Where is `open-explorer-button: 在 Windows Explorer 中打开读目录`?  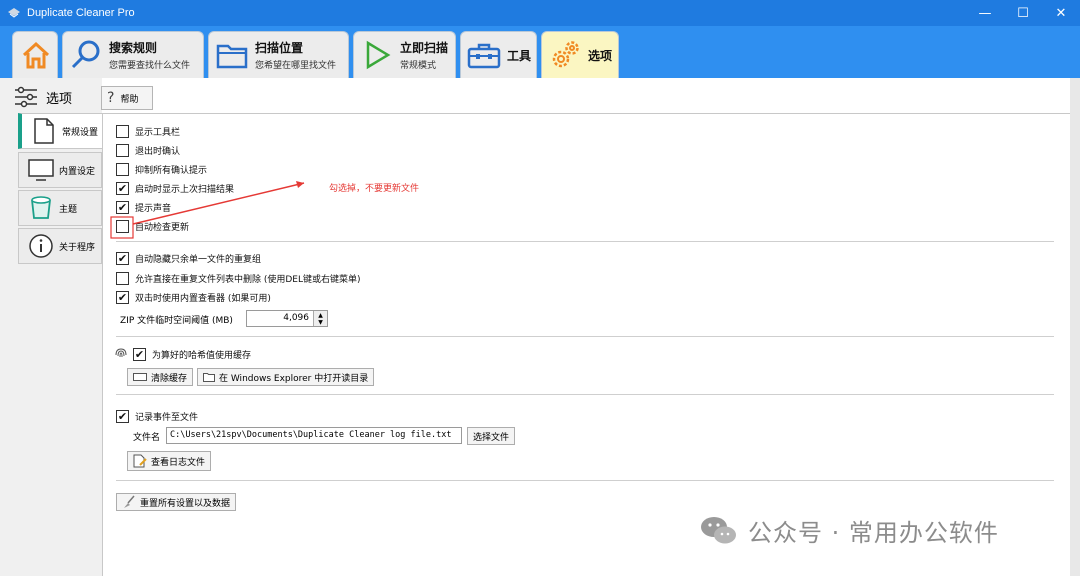
open-explorer-button: 在 Windows Explorer 中打开读目录 is located at coordinates (286, 377).